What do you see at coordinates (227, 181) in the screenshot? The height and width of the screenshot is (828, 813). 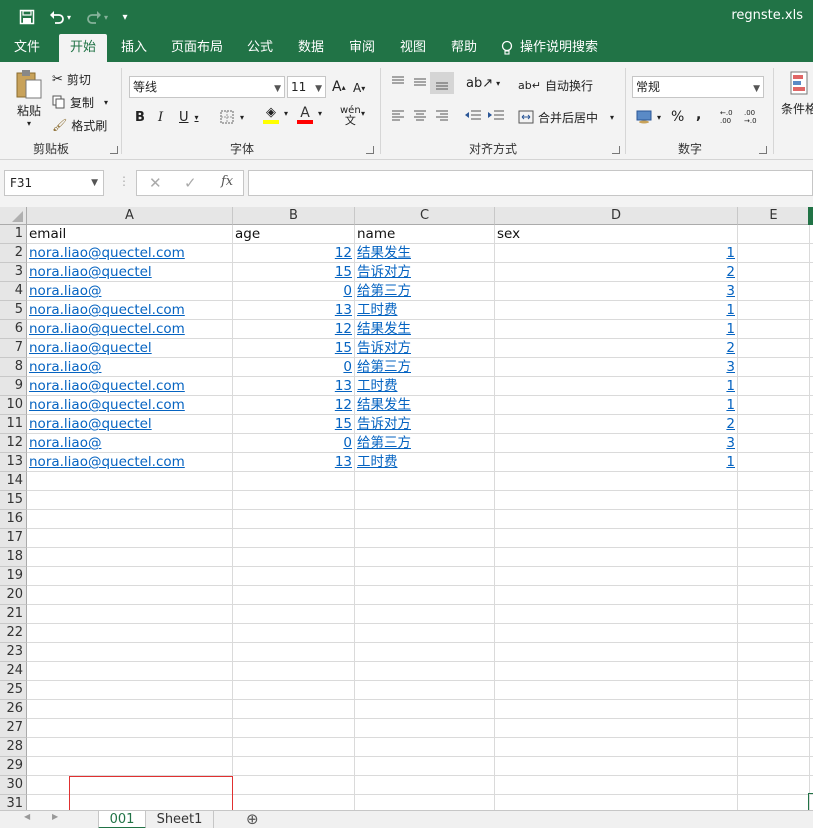 I see `insert-function-icon: fx` at bounding box center [227, 181].